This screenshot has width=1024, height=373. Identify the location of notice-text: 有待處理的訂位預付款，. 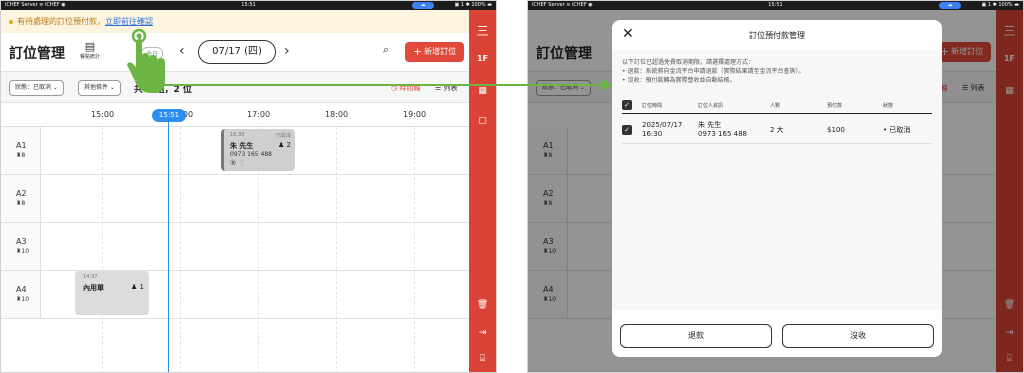
(61, 21).